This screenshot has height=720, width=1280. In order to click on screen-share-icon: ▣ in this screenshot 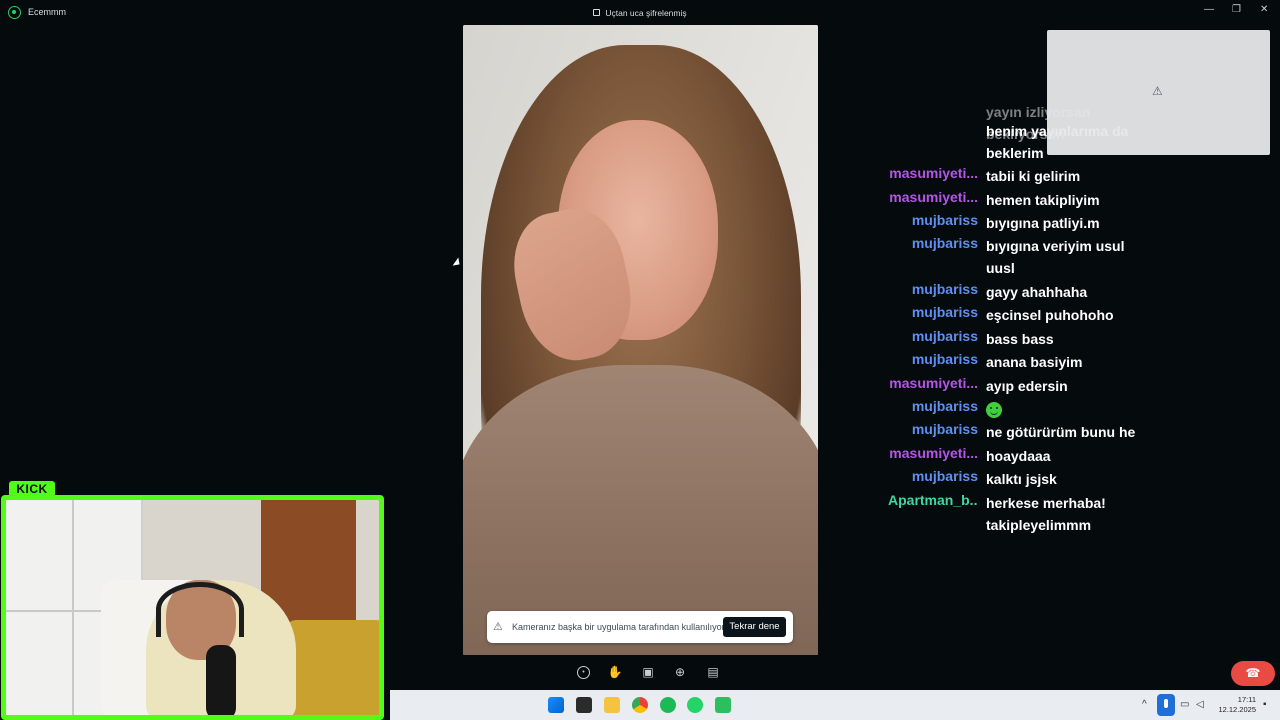, I will do `click(648, 672)`.